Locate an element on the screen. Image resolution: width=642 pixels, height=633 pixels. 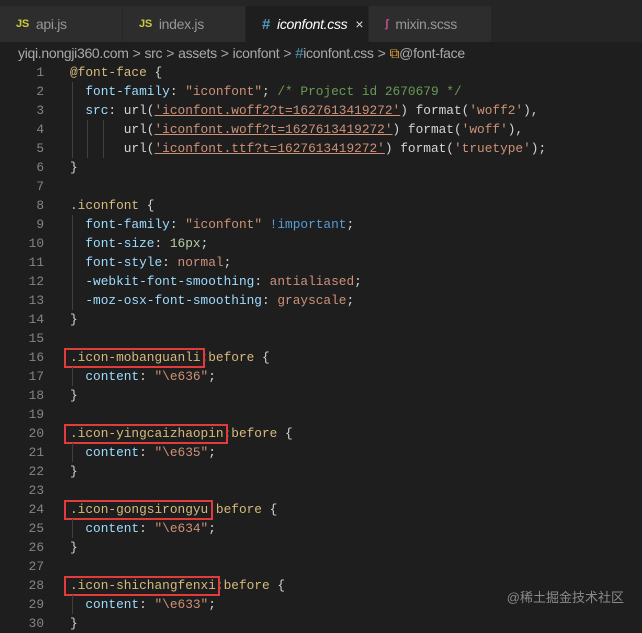
line-number: 11 is located at coordinates (36, 262).